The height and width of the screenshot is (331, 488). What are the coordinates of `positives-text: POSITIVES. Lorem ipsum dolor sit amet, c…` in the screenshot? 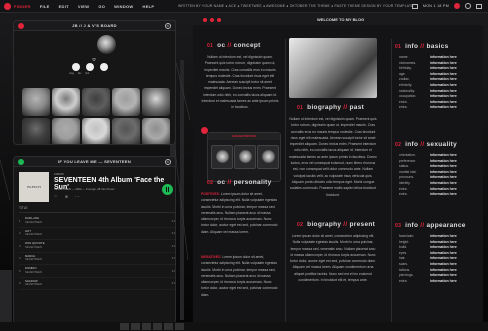 It's located at (239, 213).